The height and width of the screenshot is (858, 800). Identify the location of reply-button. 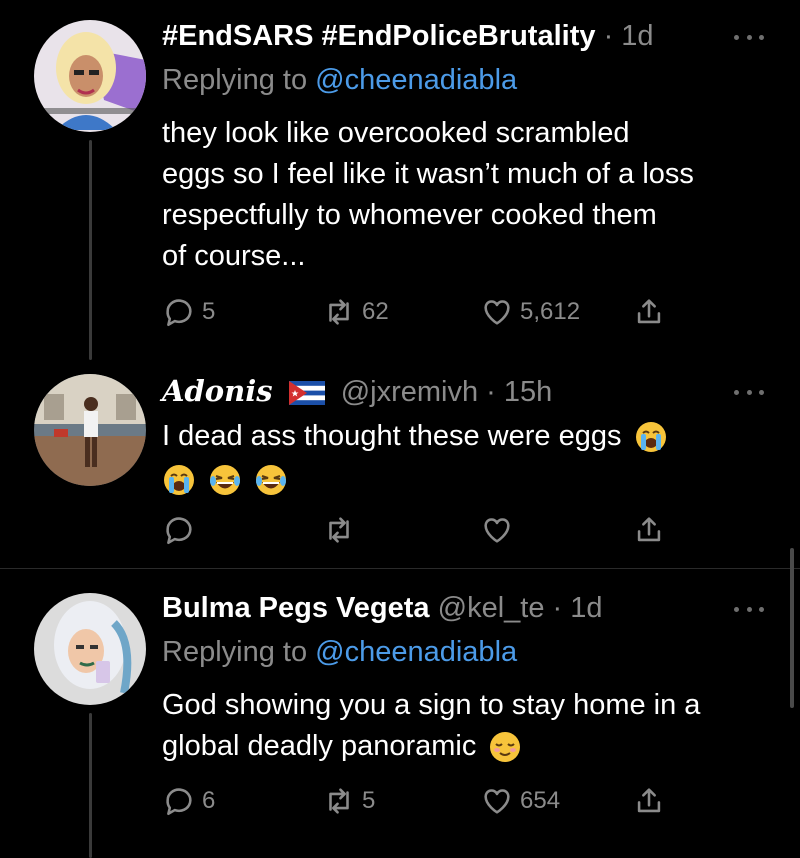
(179, 530).